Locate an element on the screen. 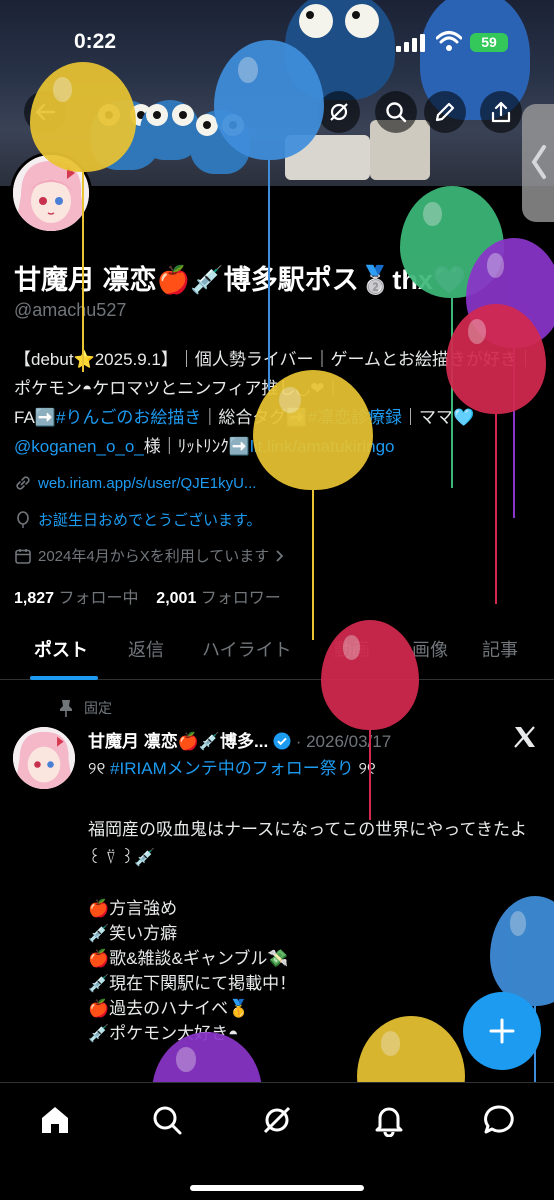 This screenshot has height=1200, width=554. chevron-right-icon is located at coordinates (280, 555).